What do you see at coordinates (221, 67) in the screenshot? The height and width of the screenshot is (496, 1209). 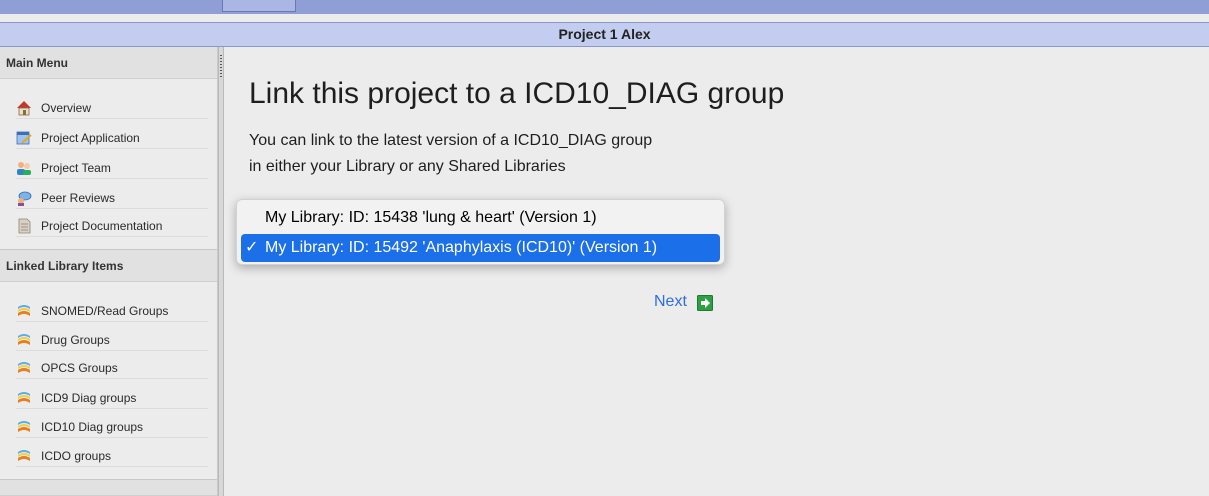 I see `resize-grip-icon` at bounding box center [221, 67].